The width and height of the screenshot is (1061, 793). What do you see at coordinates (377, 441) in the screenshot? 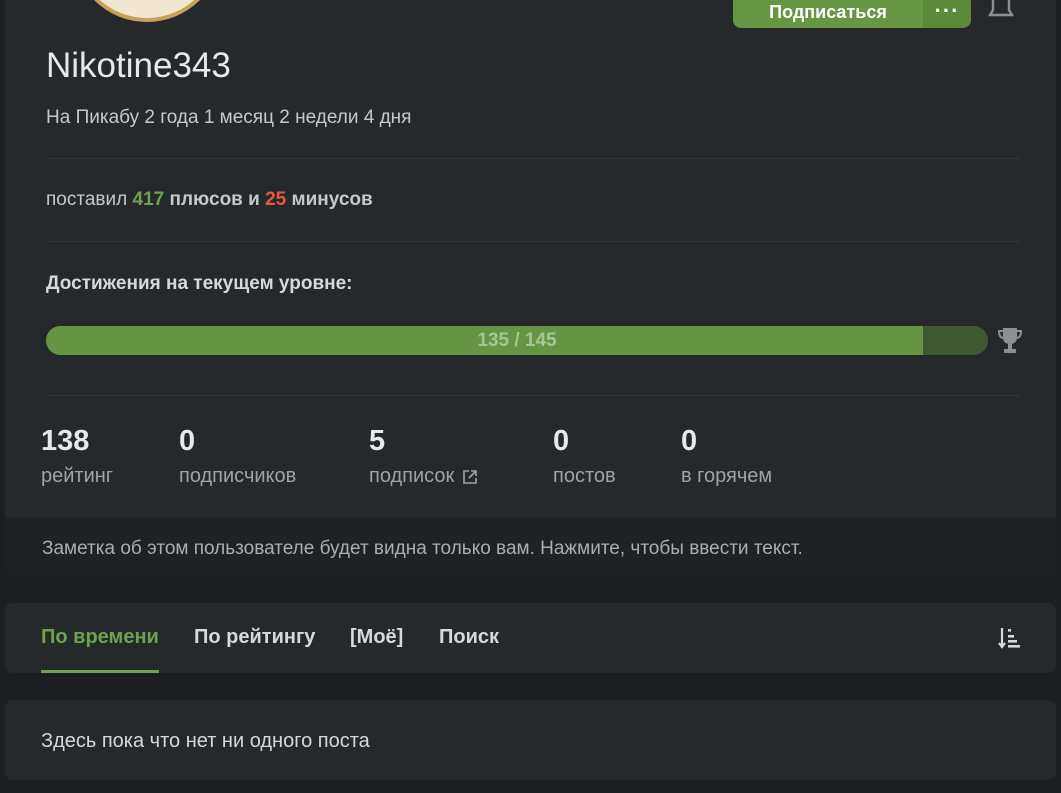
I see `stat-value: 5` at bounding box center [377, 441].